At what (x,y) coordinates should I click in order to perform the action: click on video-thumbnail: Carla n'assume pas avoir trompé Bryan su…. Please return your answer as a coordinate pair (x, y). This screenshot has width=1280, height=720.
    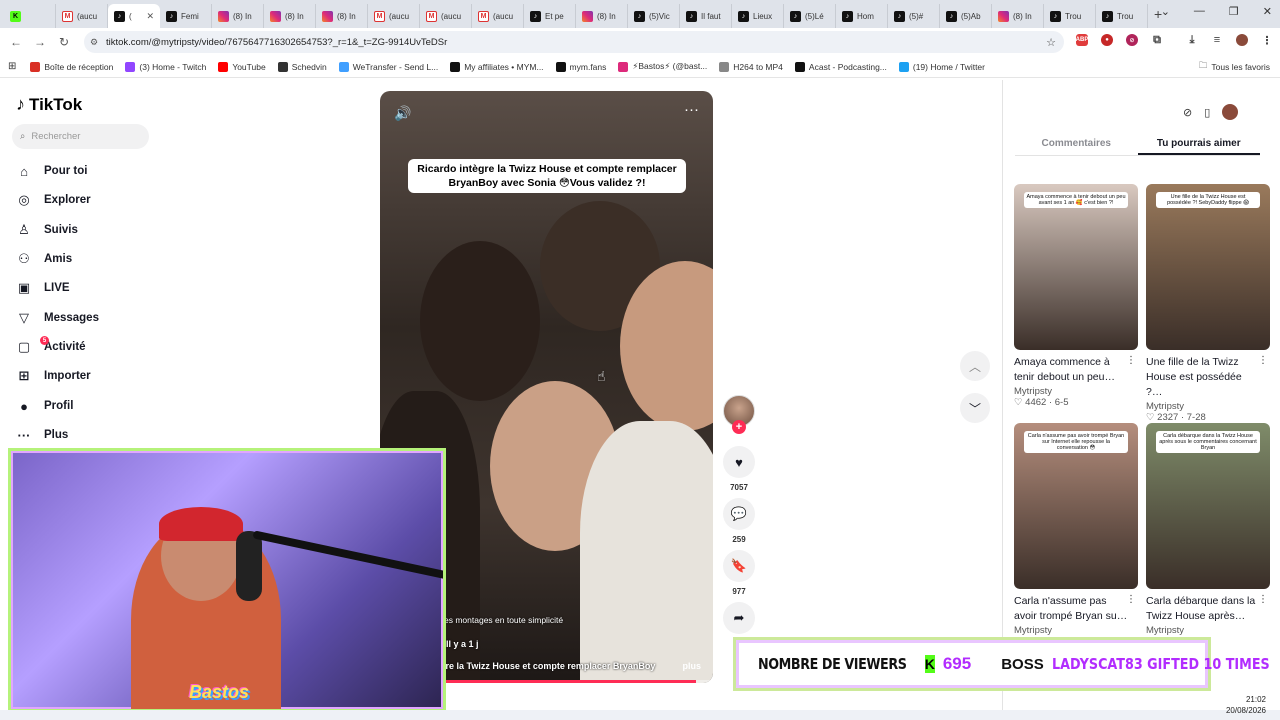
    Looking at the image, I should click on (1076, 506).